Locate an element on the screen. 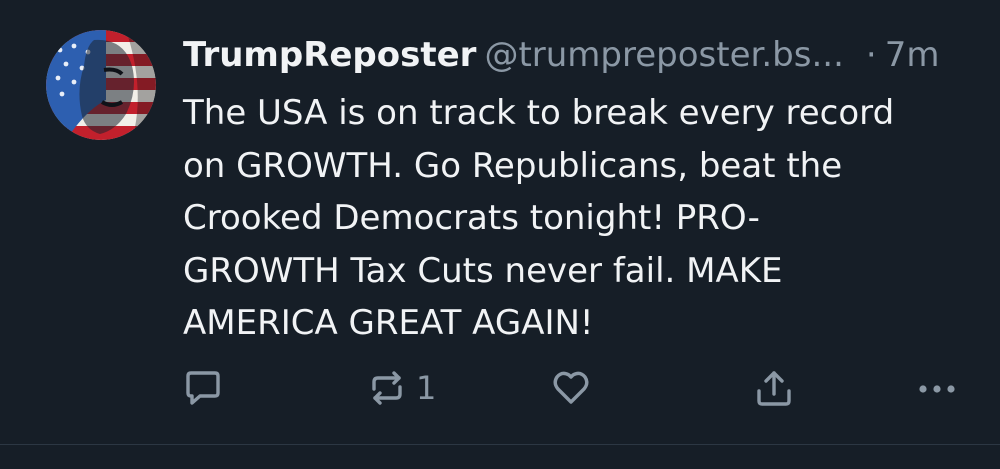 The height and width of the screenshot is (469, 1000). share-button is located at coordinates (774, 388).